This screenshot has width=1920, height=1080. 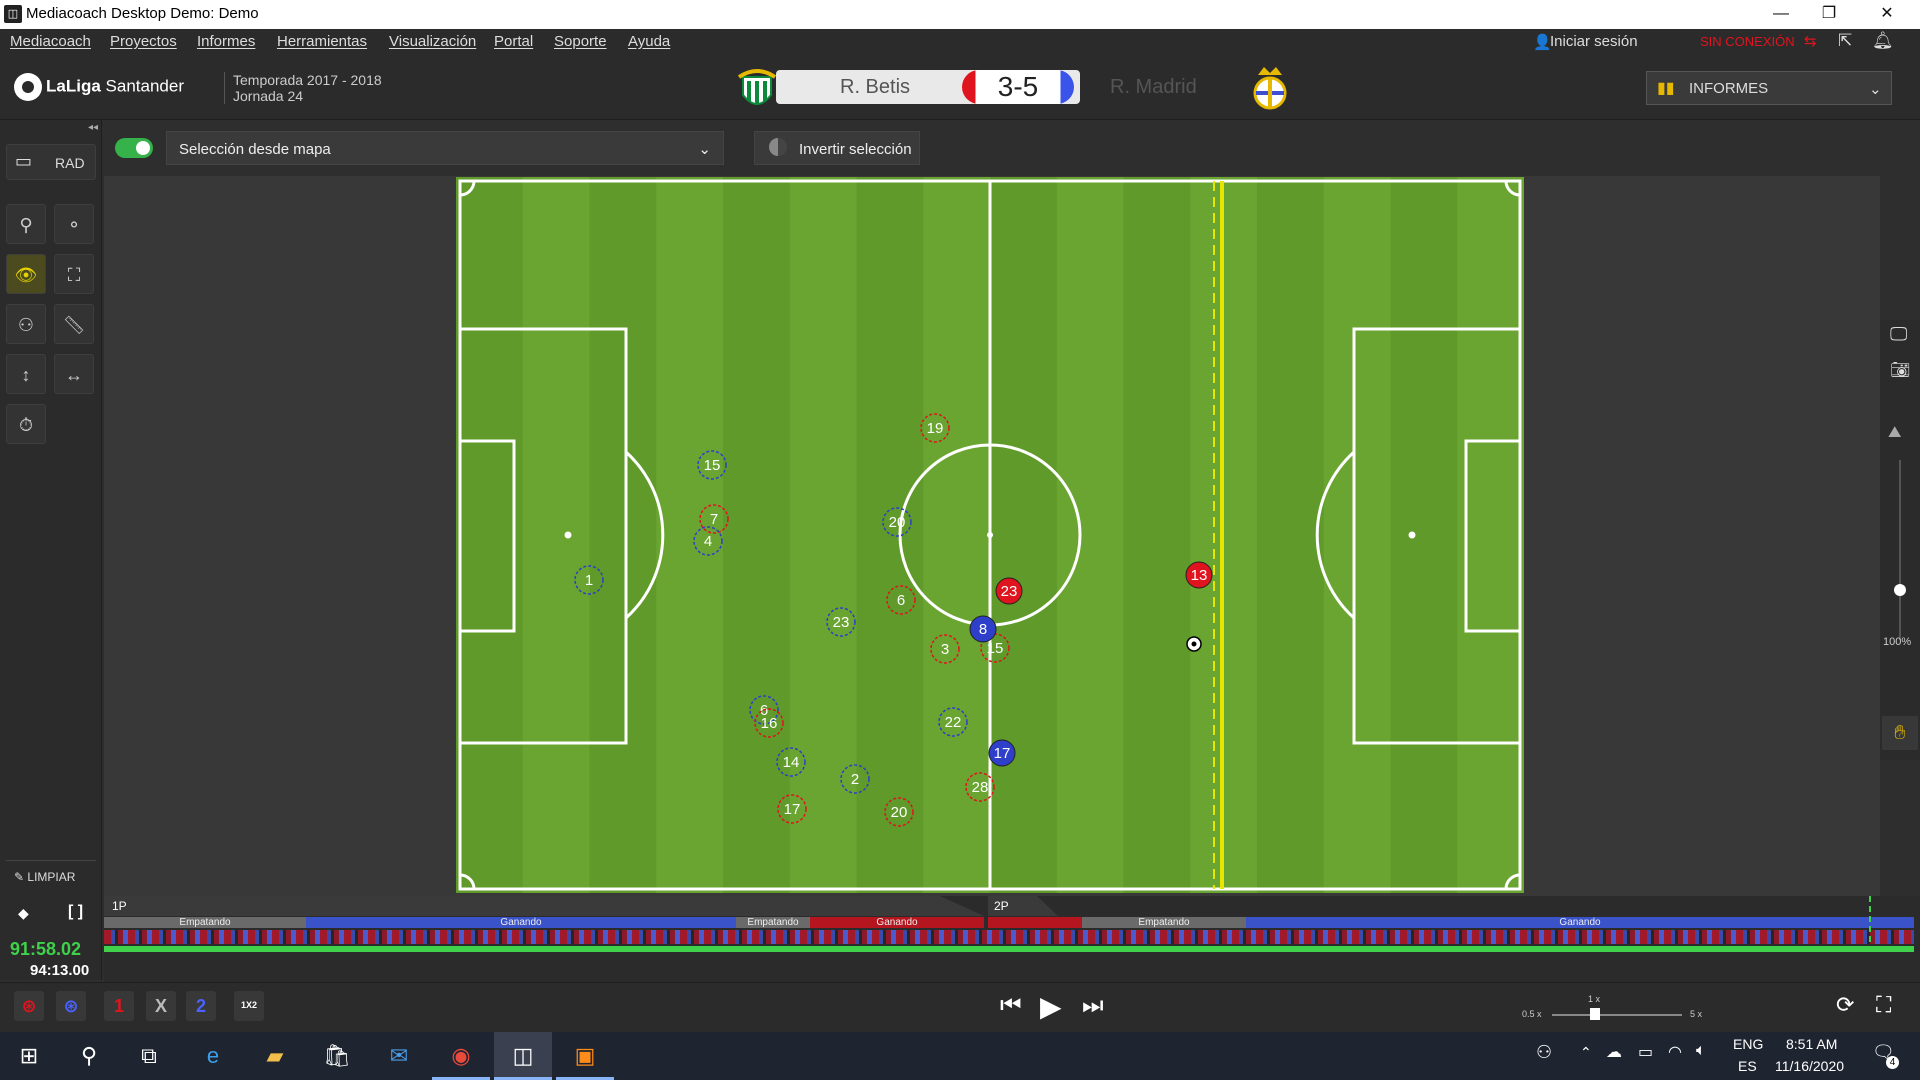 What do you see at coordinates (897, 922) in the screenshot?
I see `segment-1p-3: Ganando` at bounding box center [897, 922].